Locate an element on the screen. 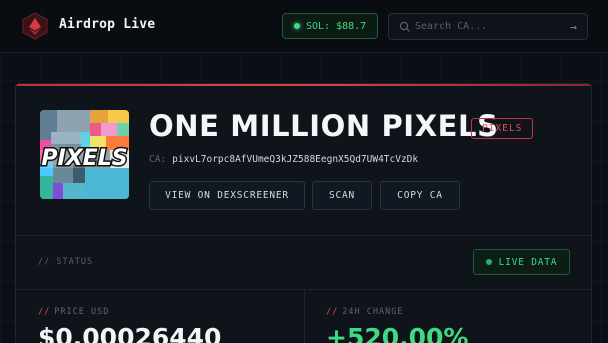 The image size is (608, 343). live-data-label: LIVE DATA is located at coordinates (528, 262).